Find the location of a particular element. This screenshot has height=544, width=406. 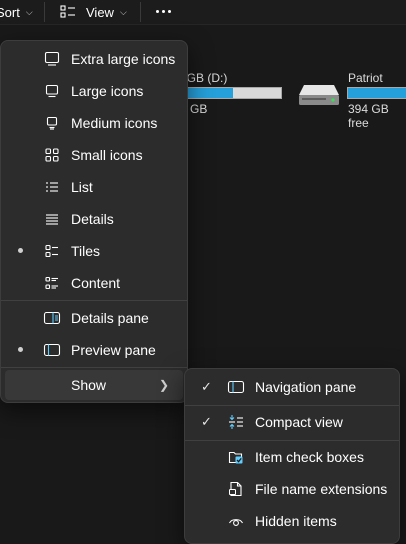

monitor-xl-icon is located at coordinates (52, 59).